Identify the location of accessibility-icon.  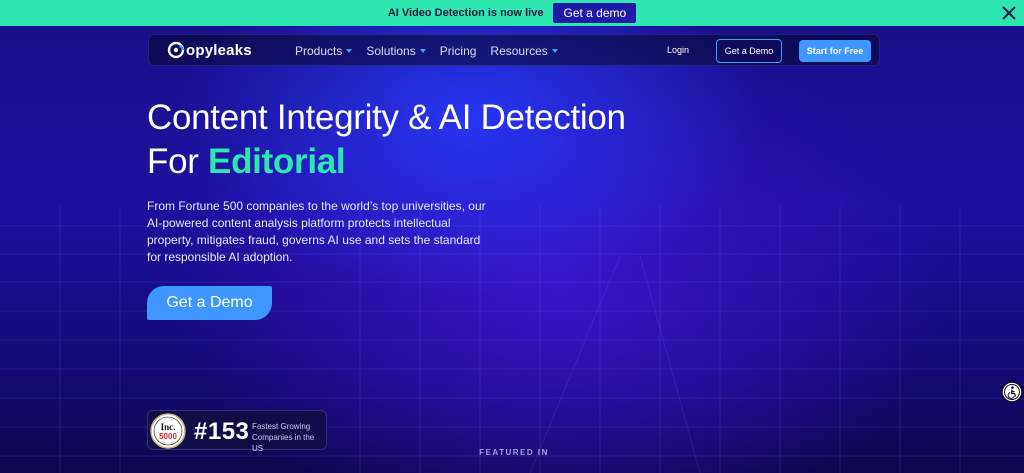
(1012, 392).